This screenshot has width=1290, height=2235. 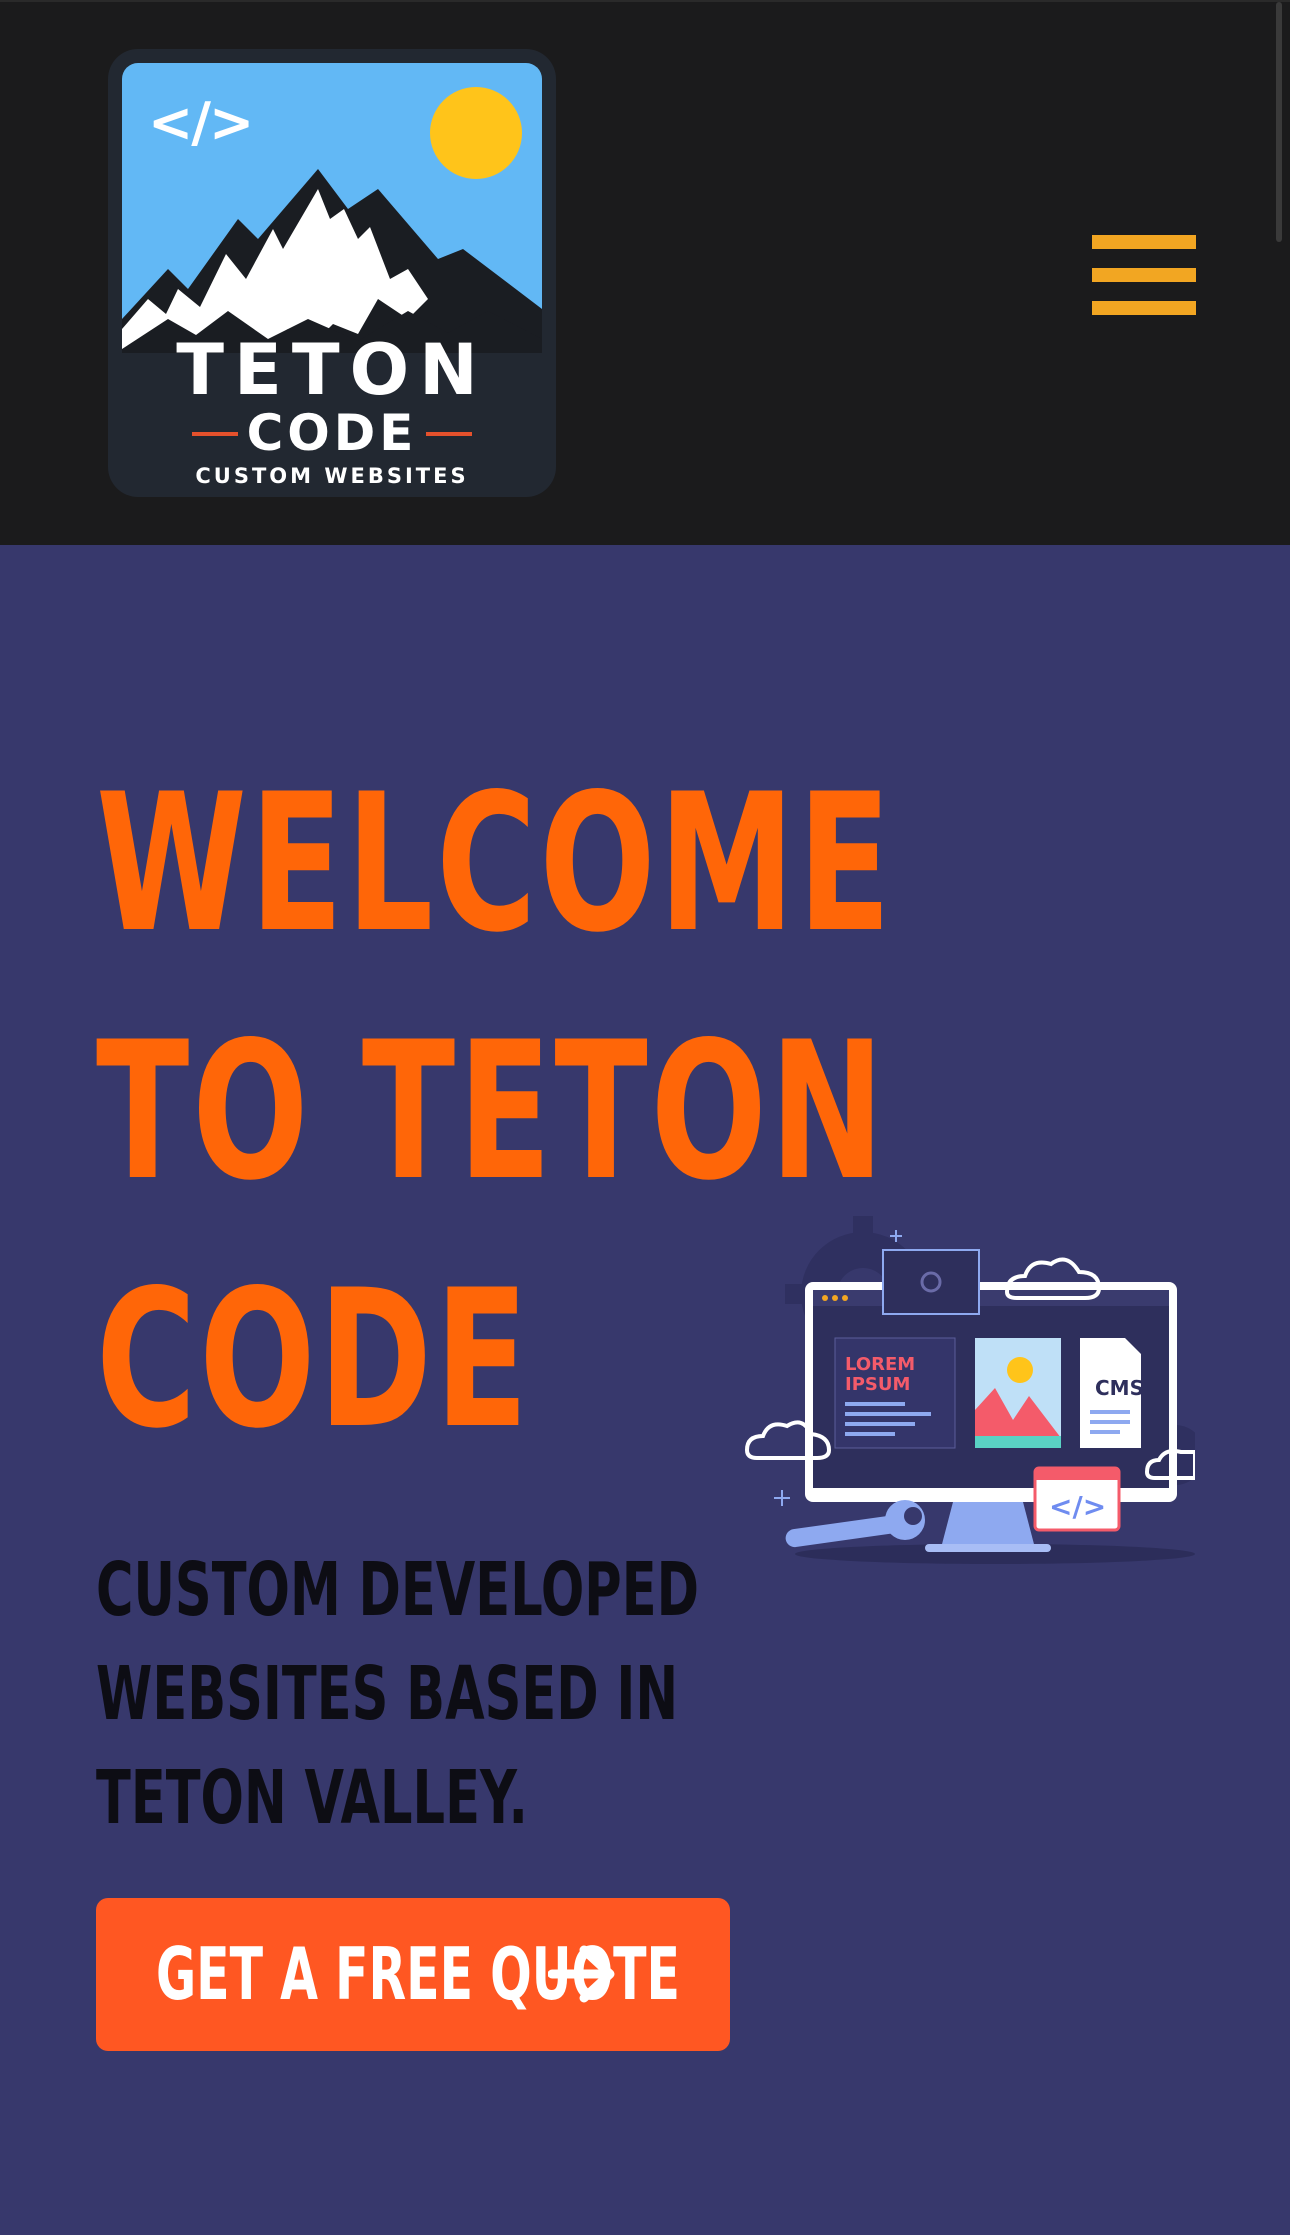 I want to click on website-monitor-illustration: LOREM IPSUM CMS </>, so click(x=970, y=1390).